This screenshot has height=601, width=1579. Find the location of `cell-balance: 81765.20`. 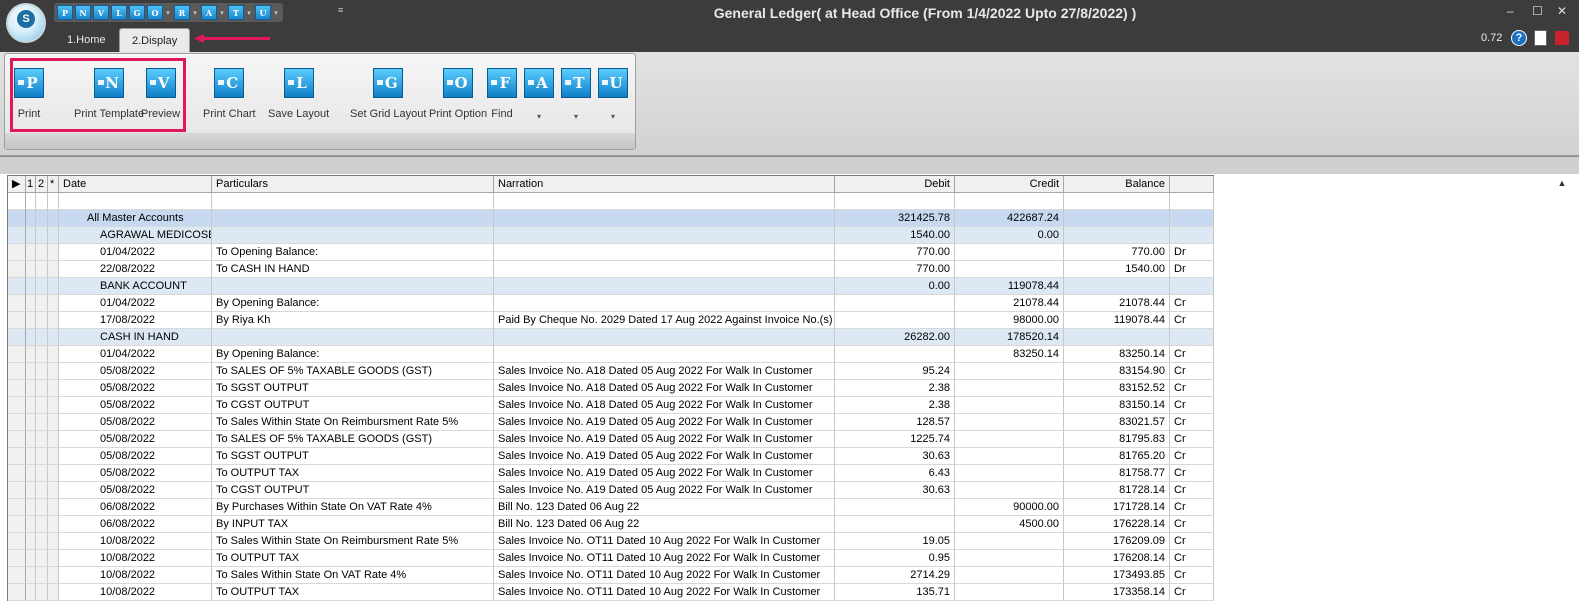

cell-balance: 81765.20 is located at coordinates (1117, 456).